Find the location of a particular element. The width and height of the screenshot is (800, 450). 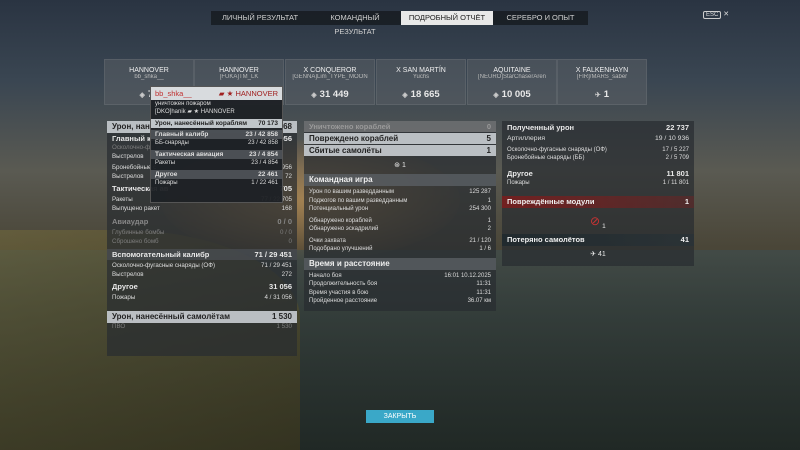

card-value: 18 665 is located at coordinates (425, 94).